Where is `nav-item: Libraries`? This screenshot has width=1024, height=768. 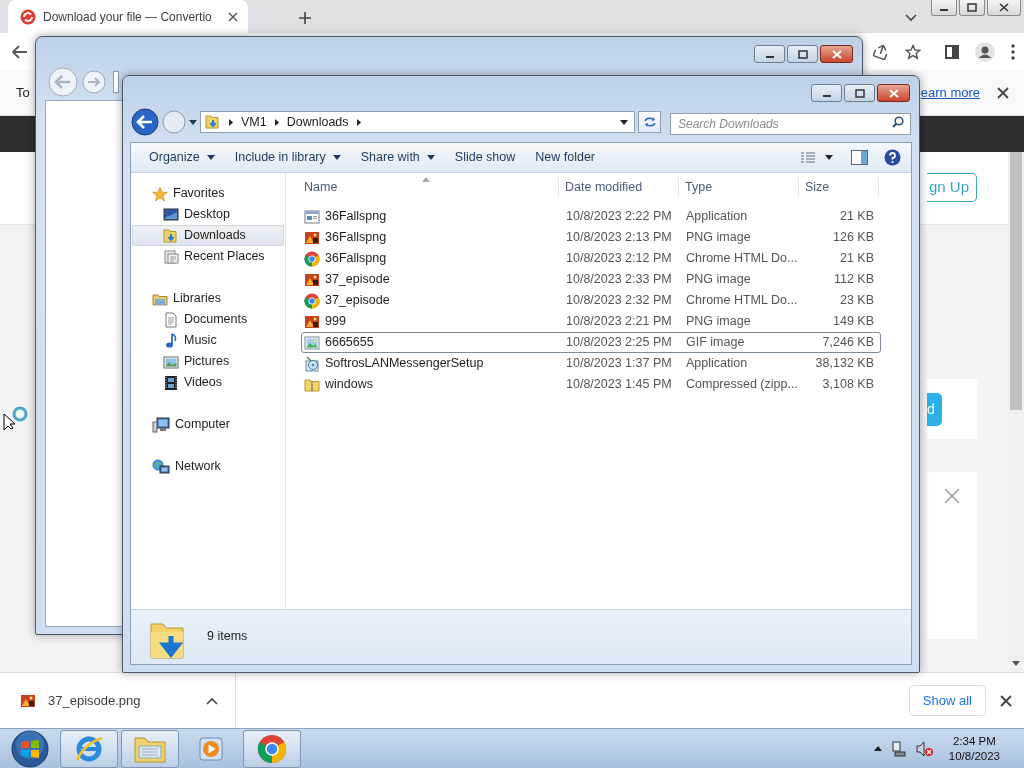
nav-item: Libraries is located at coordinates (208, 298).